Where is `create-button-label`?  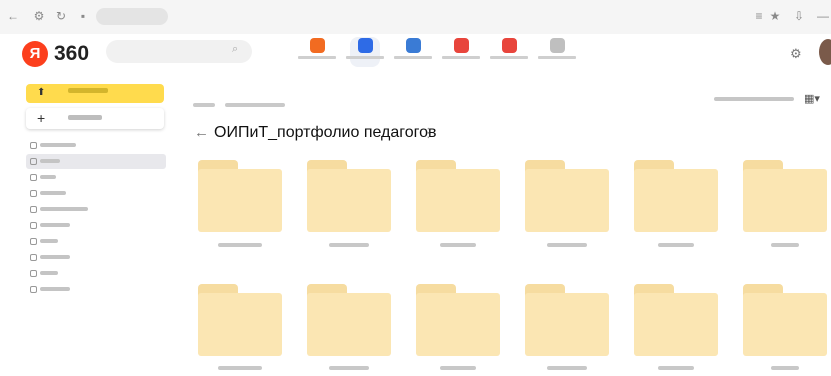 create-button-label is located at coordinates (85, 117).